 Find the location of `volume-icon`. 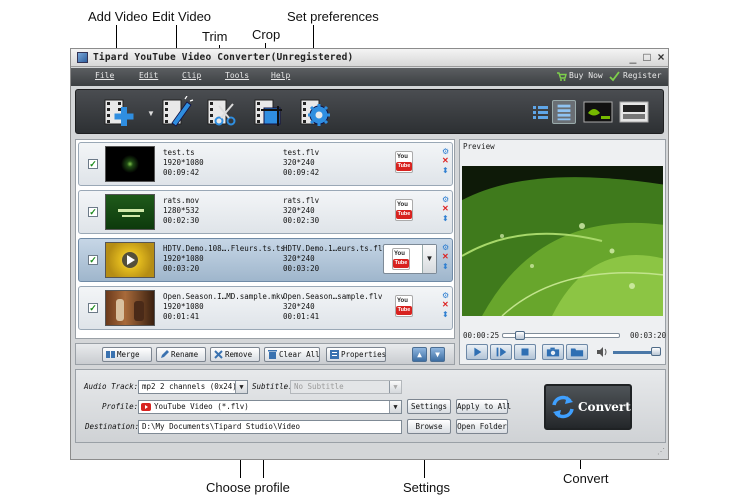

volume-icon is located at coordinates (602, 352).